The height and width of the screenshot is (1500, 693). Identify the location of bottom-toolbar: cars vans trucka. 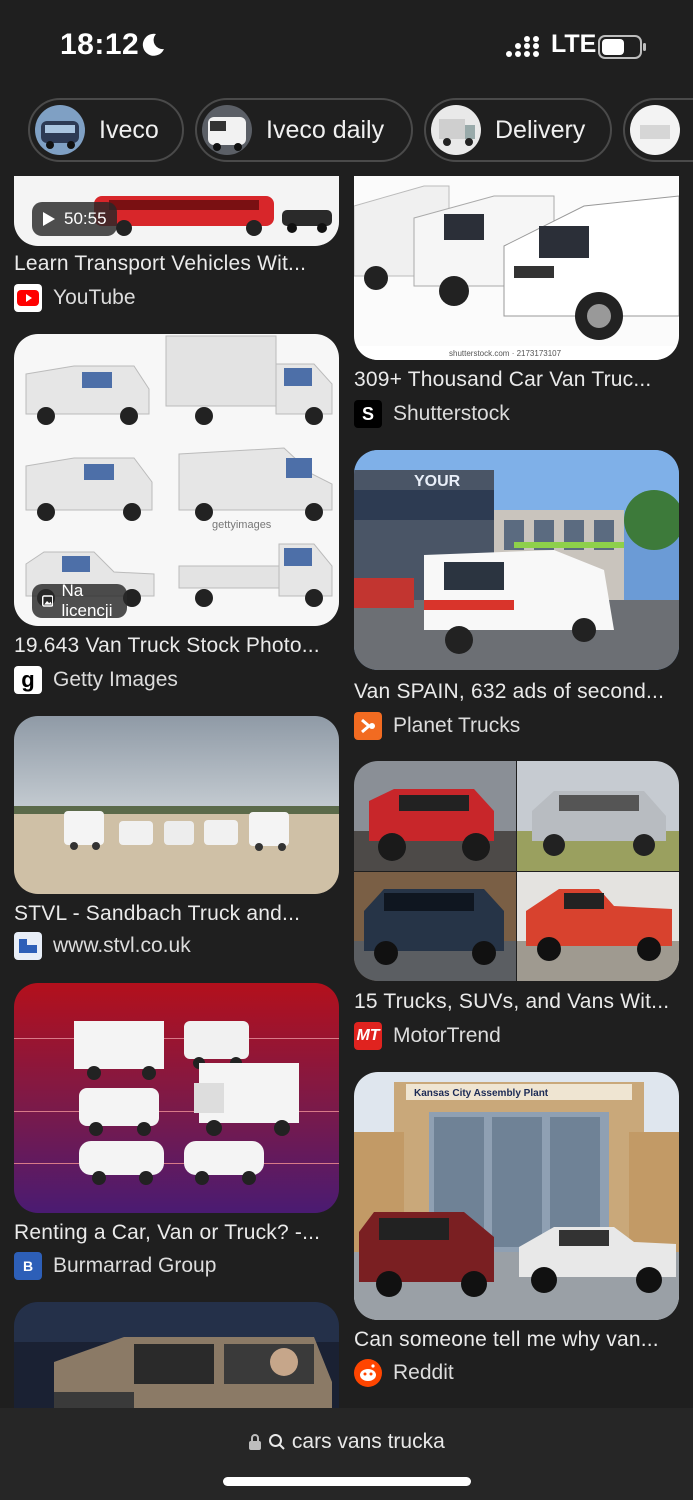
(346, 1454).